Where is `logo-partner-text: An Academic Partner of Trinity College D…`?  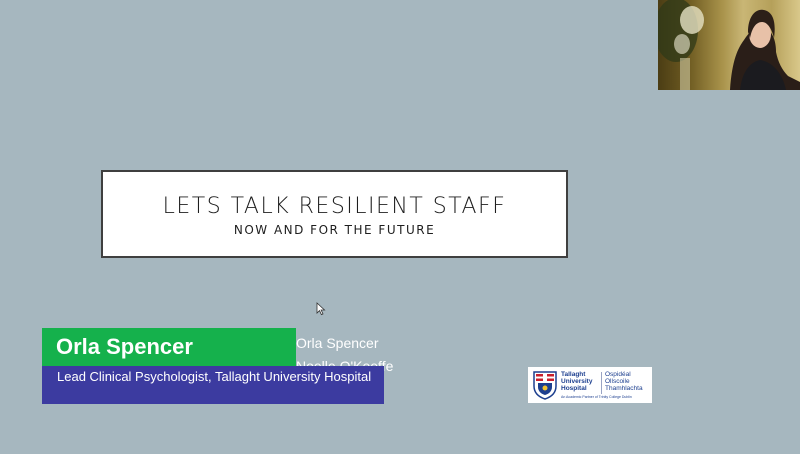
logo-partner-text: An Academic Partner of Trinity College D… is located at coordinates (596, 397).